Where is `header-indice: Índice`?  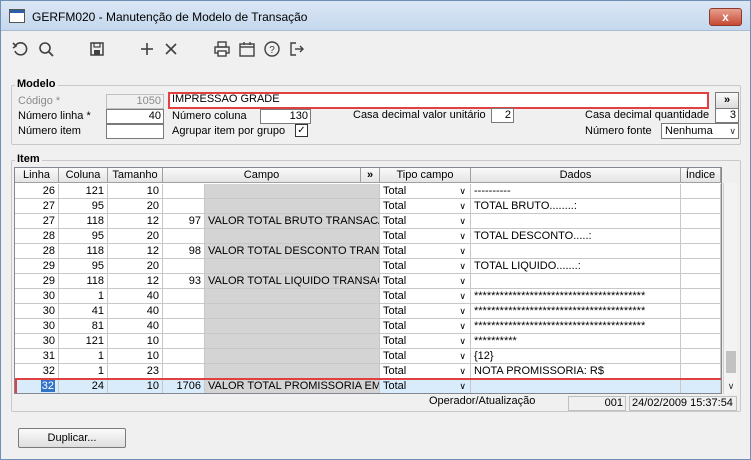
header-indice: Índice is located at coordinates (701, 175).